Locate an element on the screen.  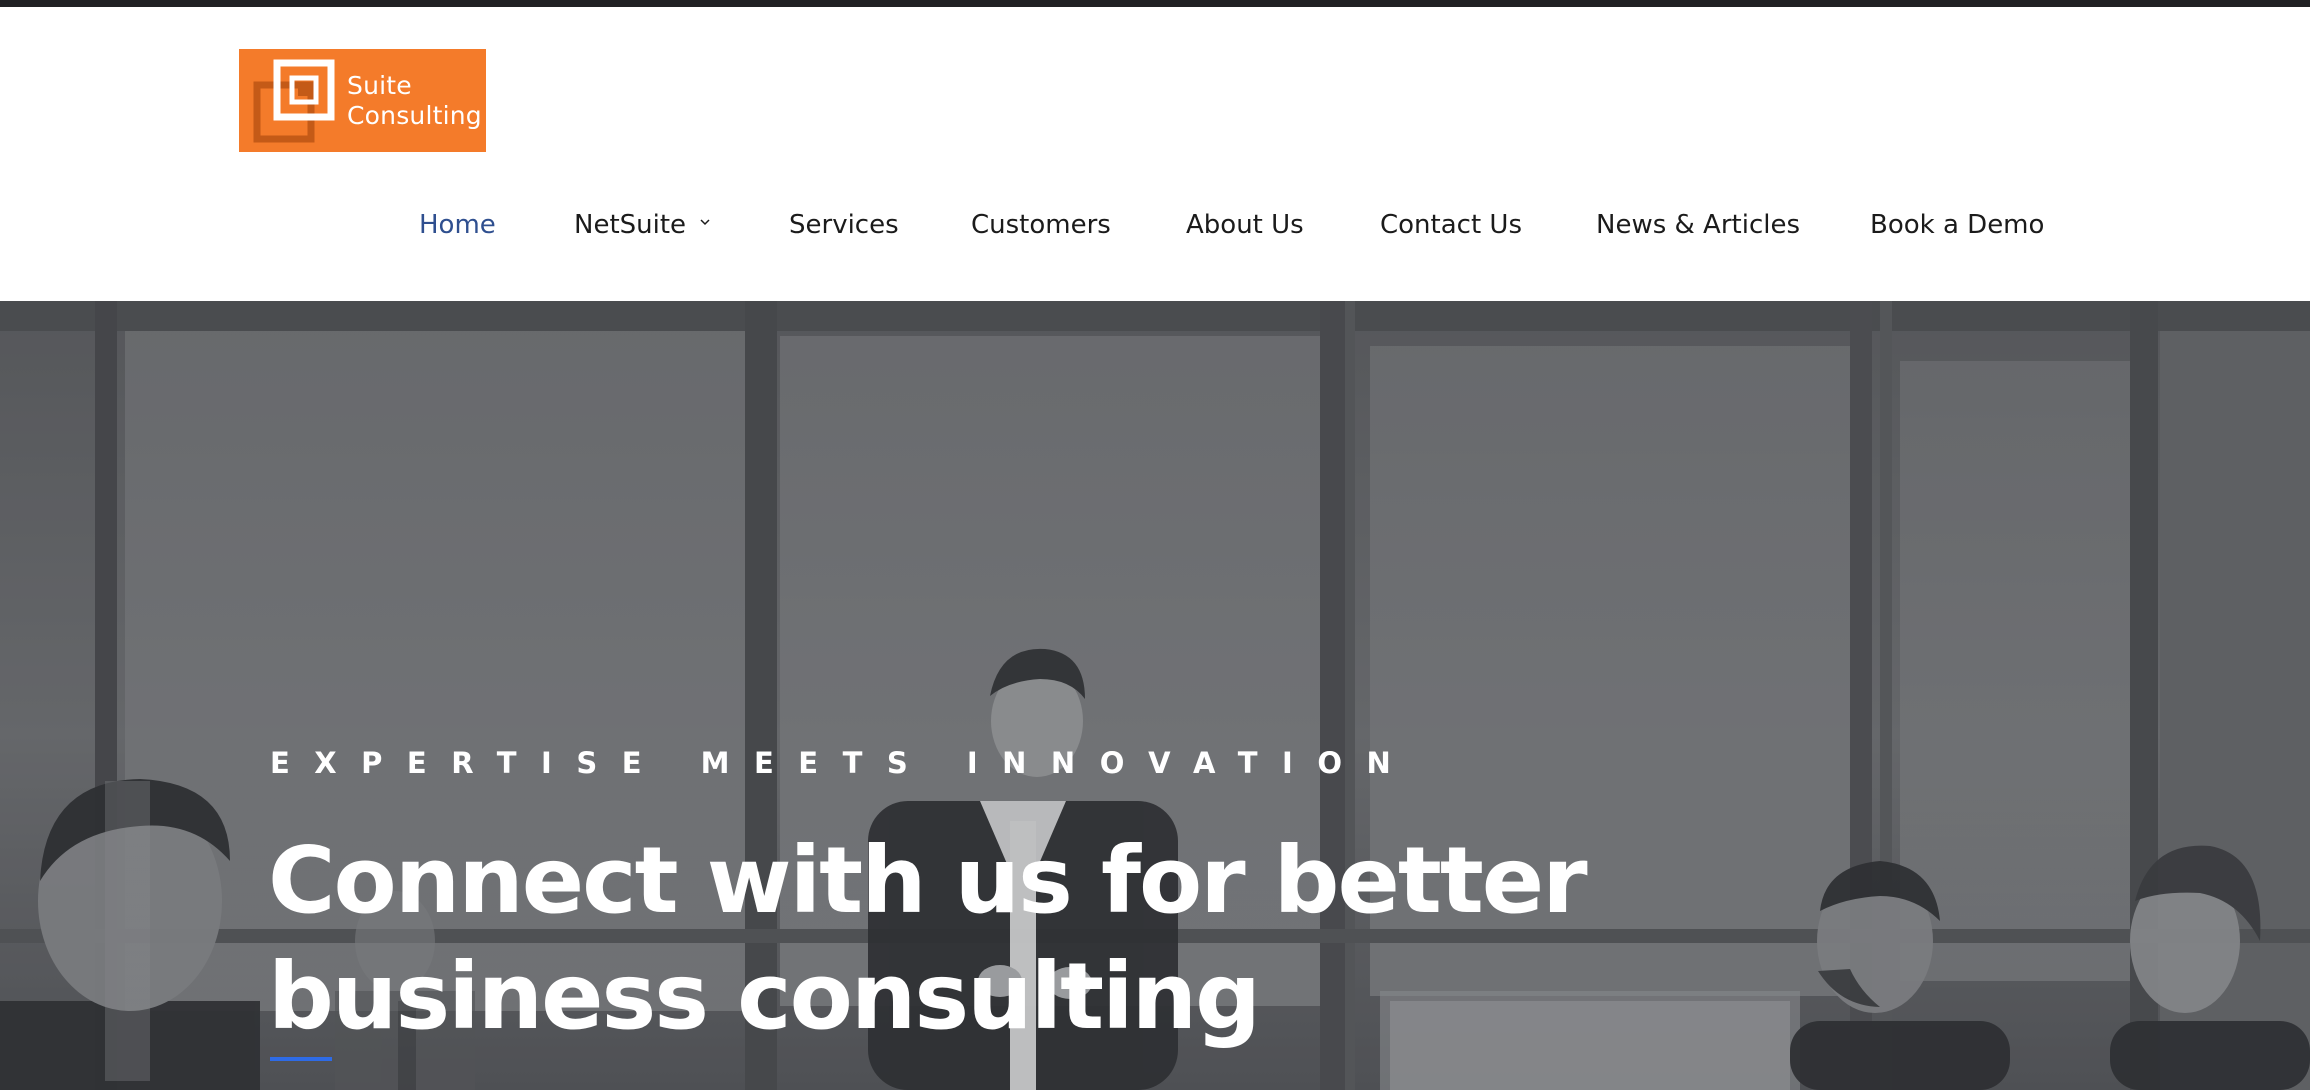
logo-line-2: Consulting is located at coordinates (414, 115).